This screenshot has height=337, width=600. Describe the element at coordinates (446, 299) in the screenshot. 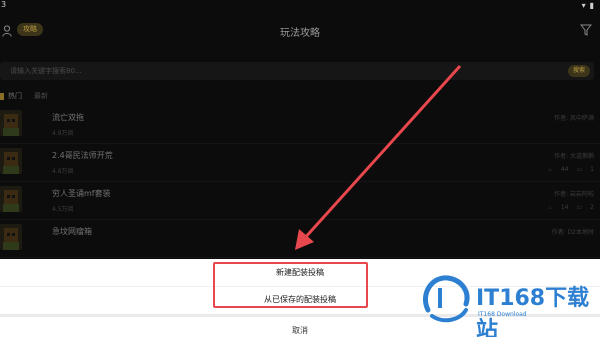

I see `watermark-logo-icon` at that location.